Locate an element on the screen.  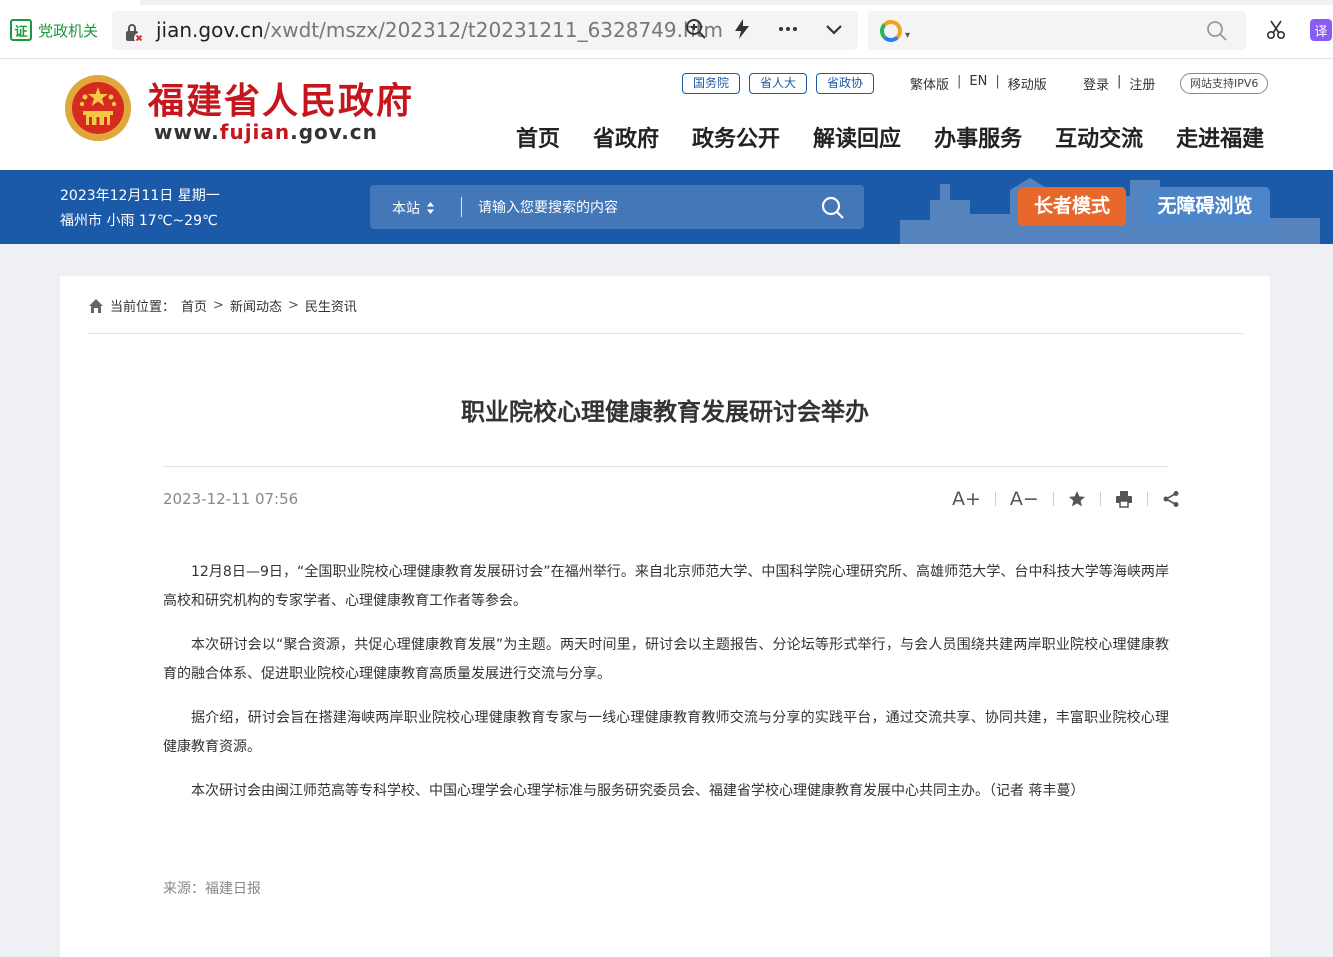
search-engine-icon is located at coordinates (891, 31).